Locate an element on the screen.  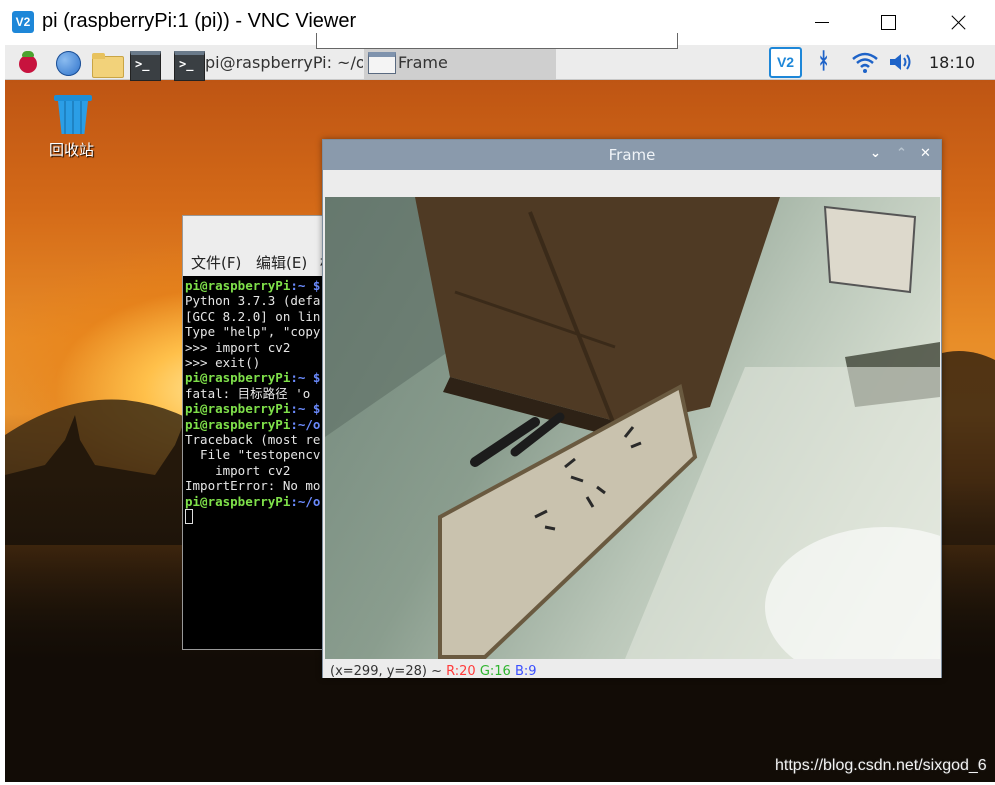
bluetooth-icon: ᚼ is located at coordinates (823, 61).